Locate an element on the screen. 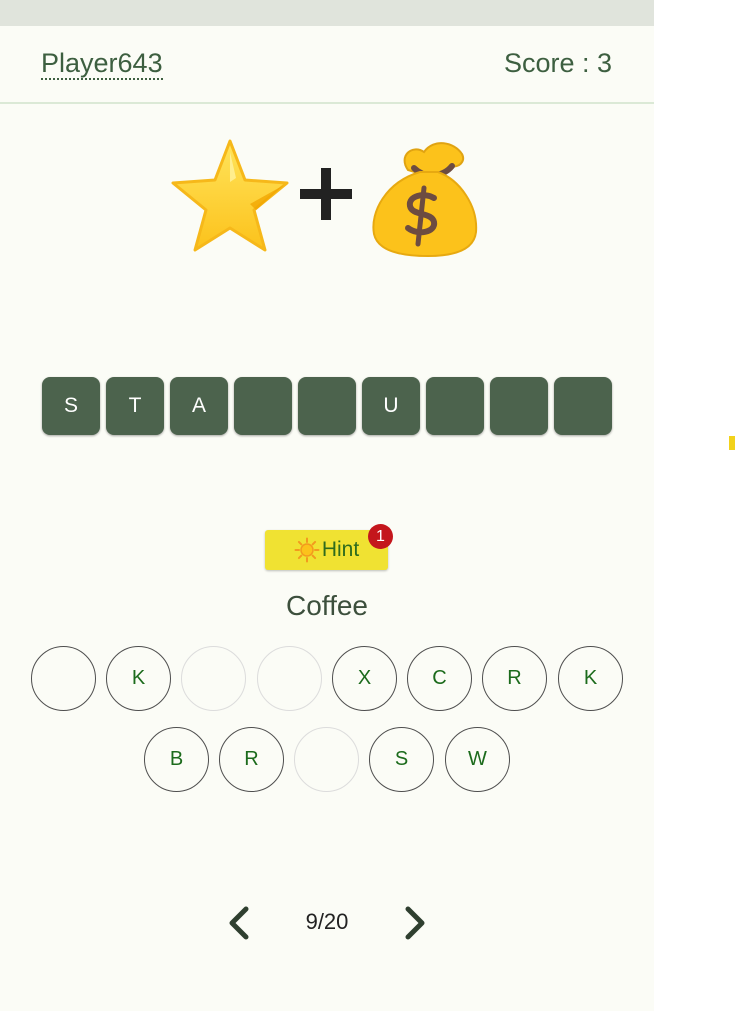 This screenshot has height=1011, width=736. letter-button: B is located at coordinates (176, 759).